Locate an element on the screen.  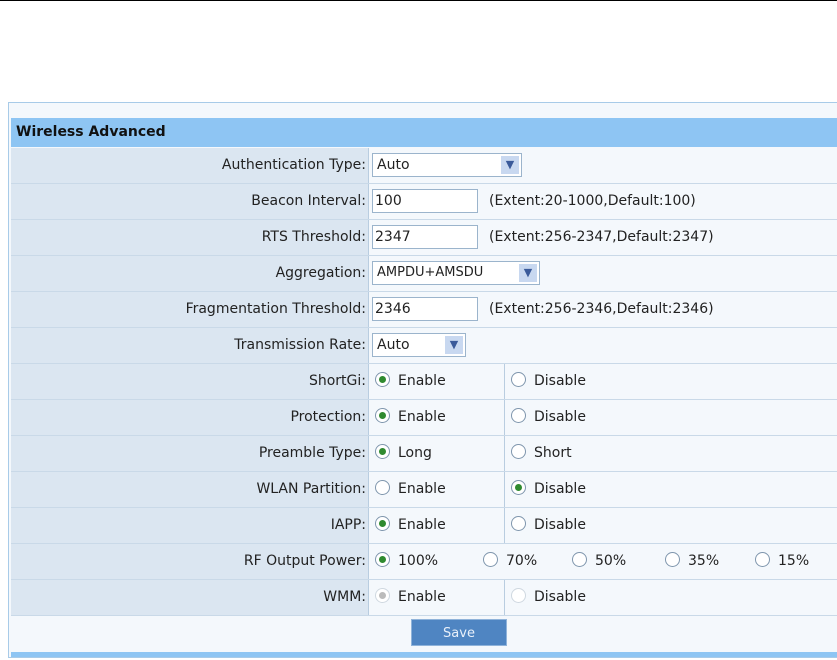
wmm-option-1: Disable is located at coordinates (548, 597).